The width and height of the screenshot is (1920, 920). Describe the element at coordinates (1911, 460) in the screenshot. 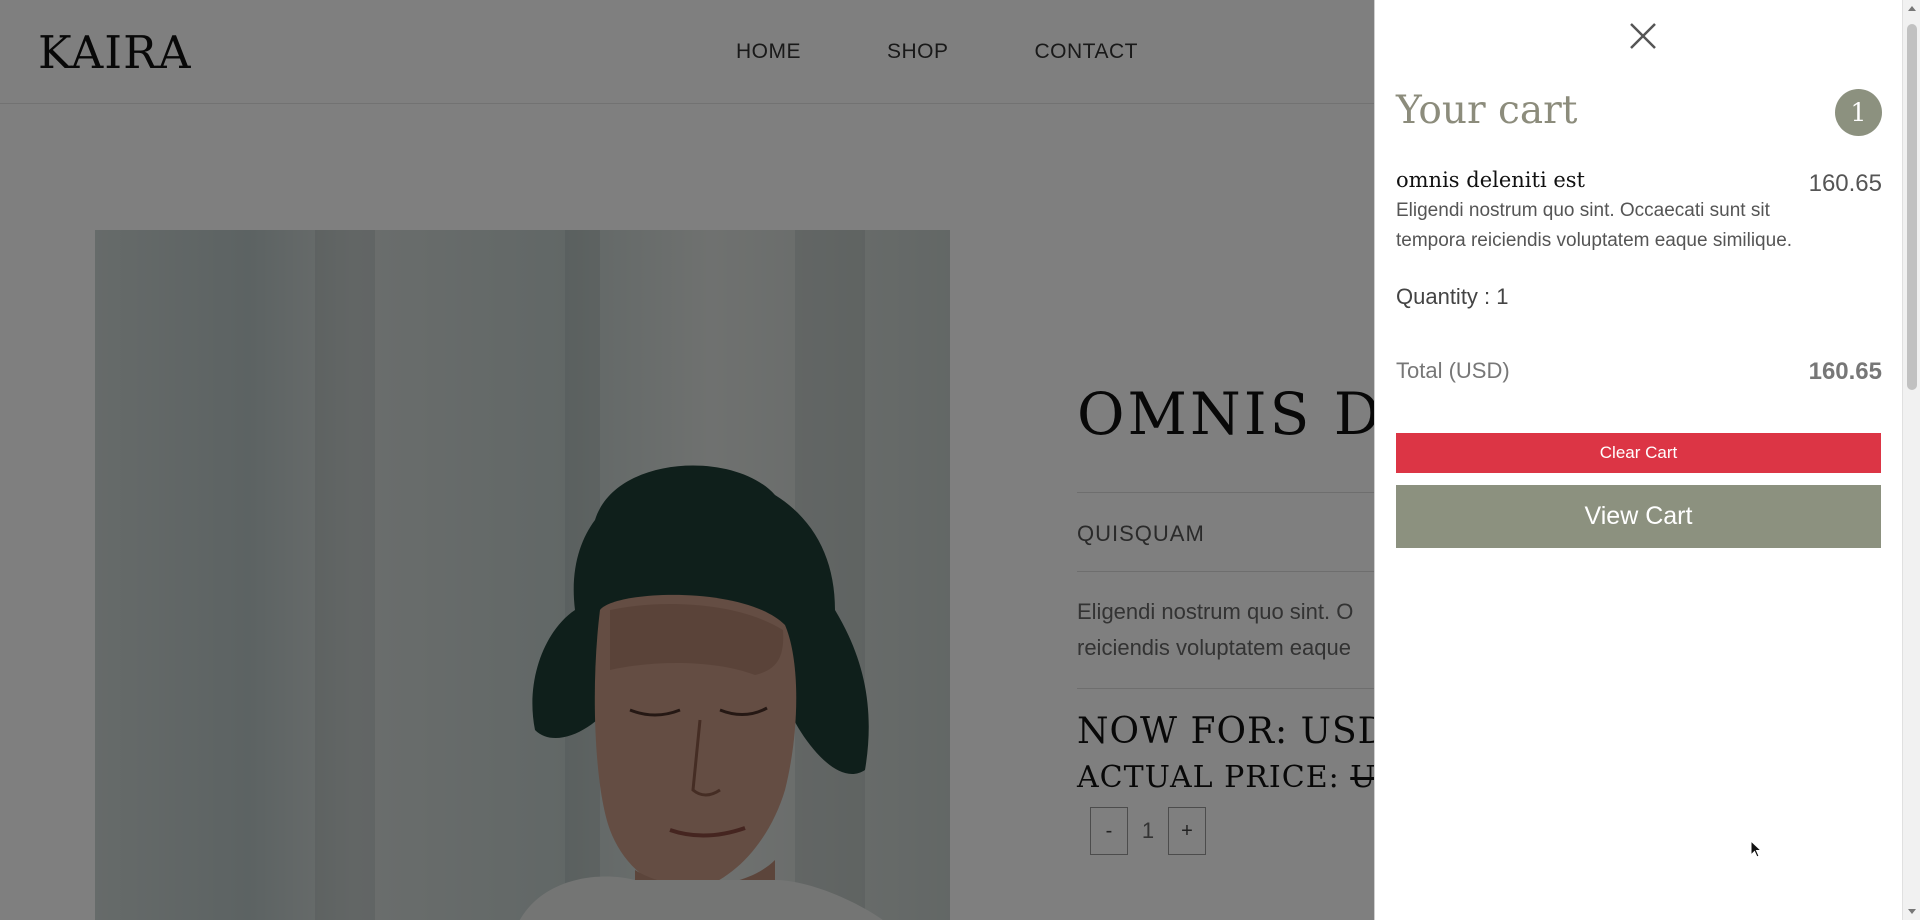

I see `page-scrollbar` at that location.